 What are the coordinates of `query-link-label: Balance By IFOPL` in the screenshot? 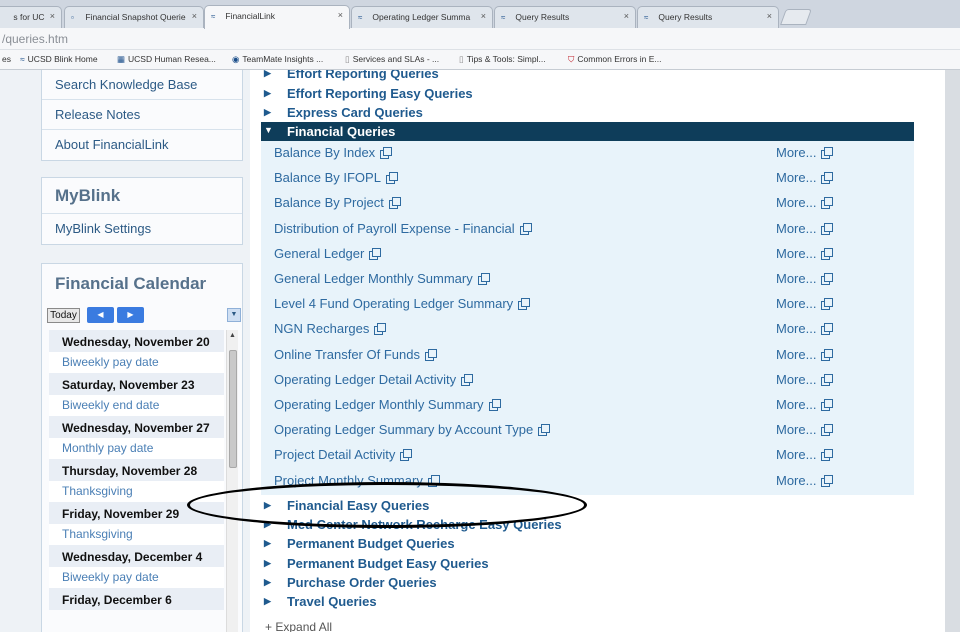 It's located at (327, 177).